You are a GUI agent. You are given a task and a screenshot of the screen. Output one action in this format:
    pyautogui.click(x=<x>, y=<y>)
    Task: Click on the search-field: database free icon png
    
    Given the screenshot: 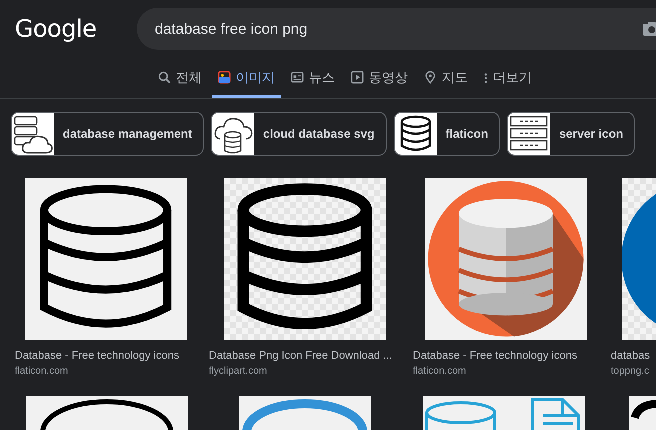 What is the action you would take?
    pyautogui.click(x=396, y=29)
    